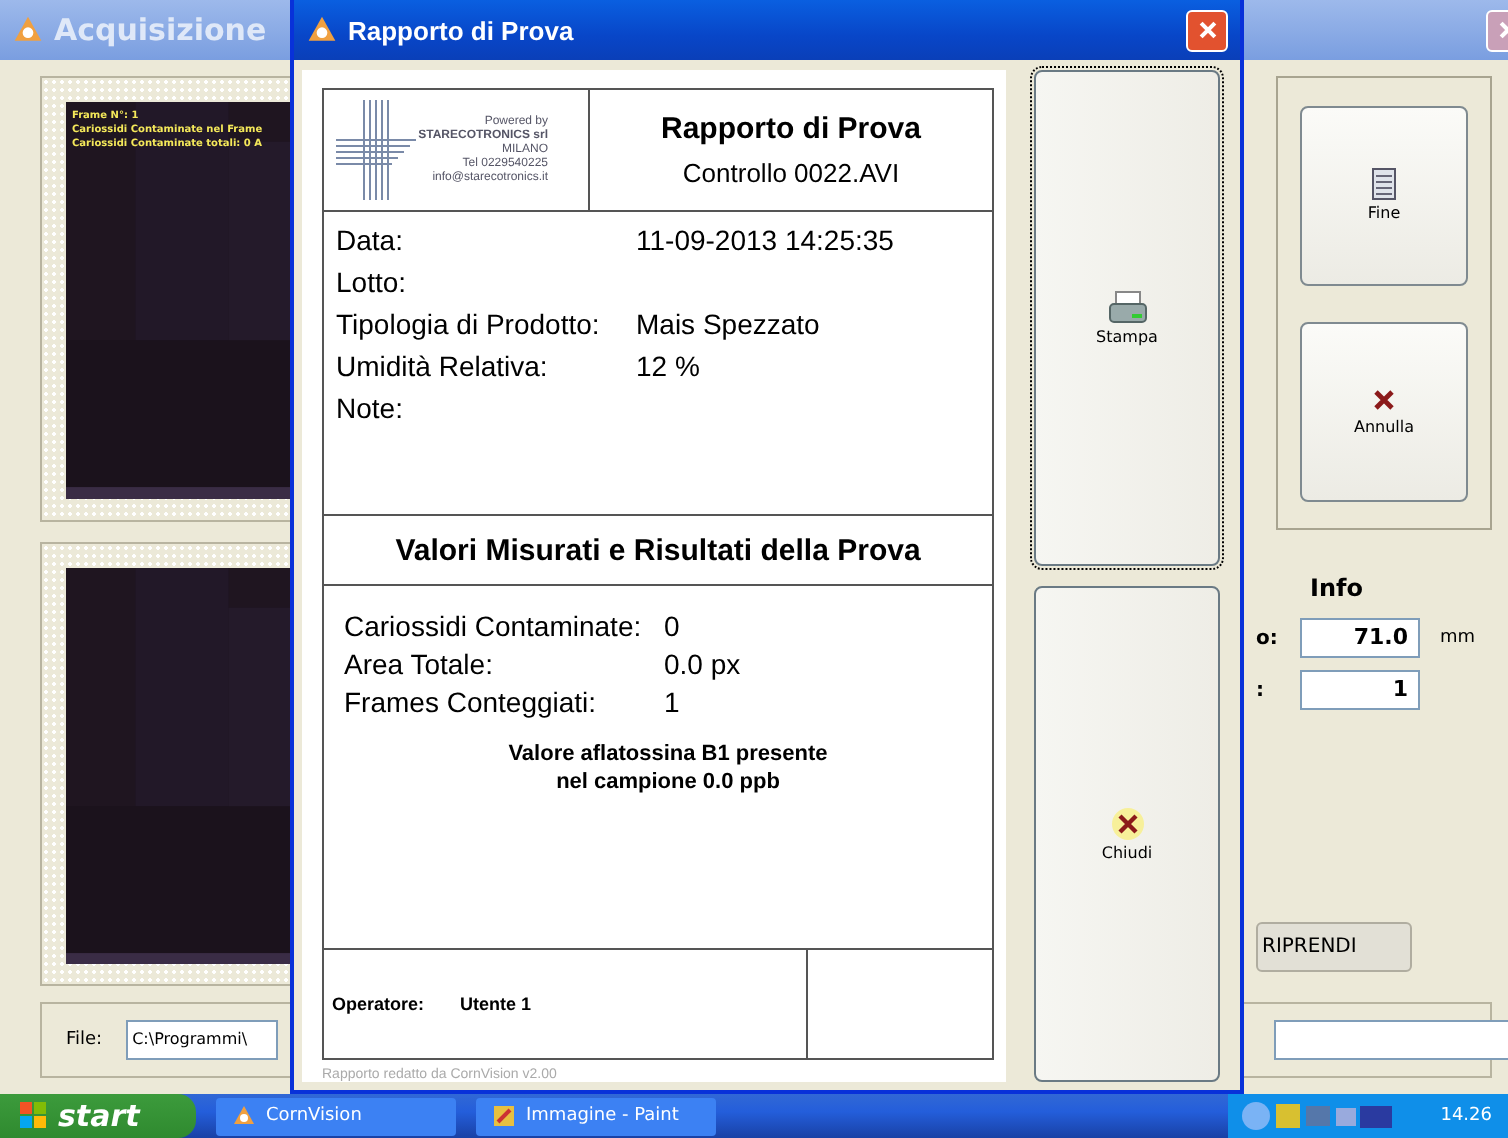 Image resolution: width=1508 pixels, height=1138 pixels. Describe the element at coordinates (419, 666) in the screenshot. I see `measure-label: Area Totale:` at that location.